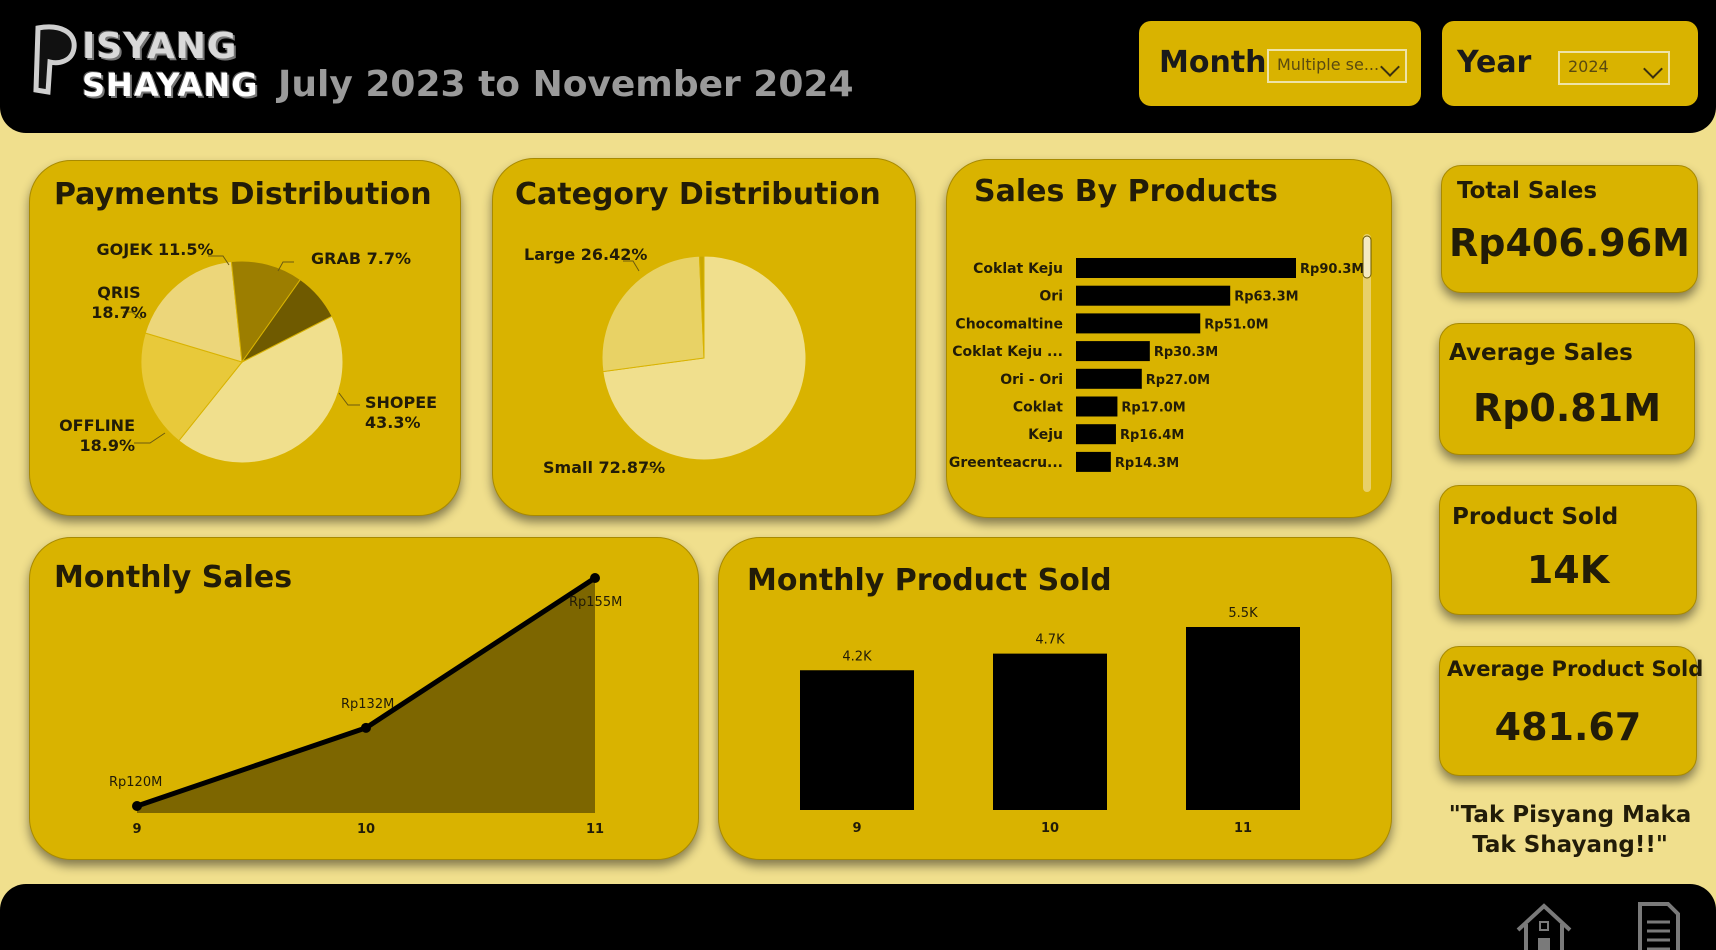 Image resolution: width=1716 pixels, height=950 pixels. I want to click on kpi-label: Average Sales, so click(1541, 353).